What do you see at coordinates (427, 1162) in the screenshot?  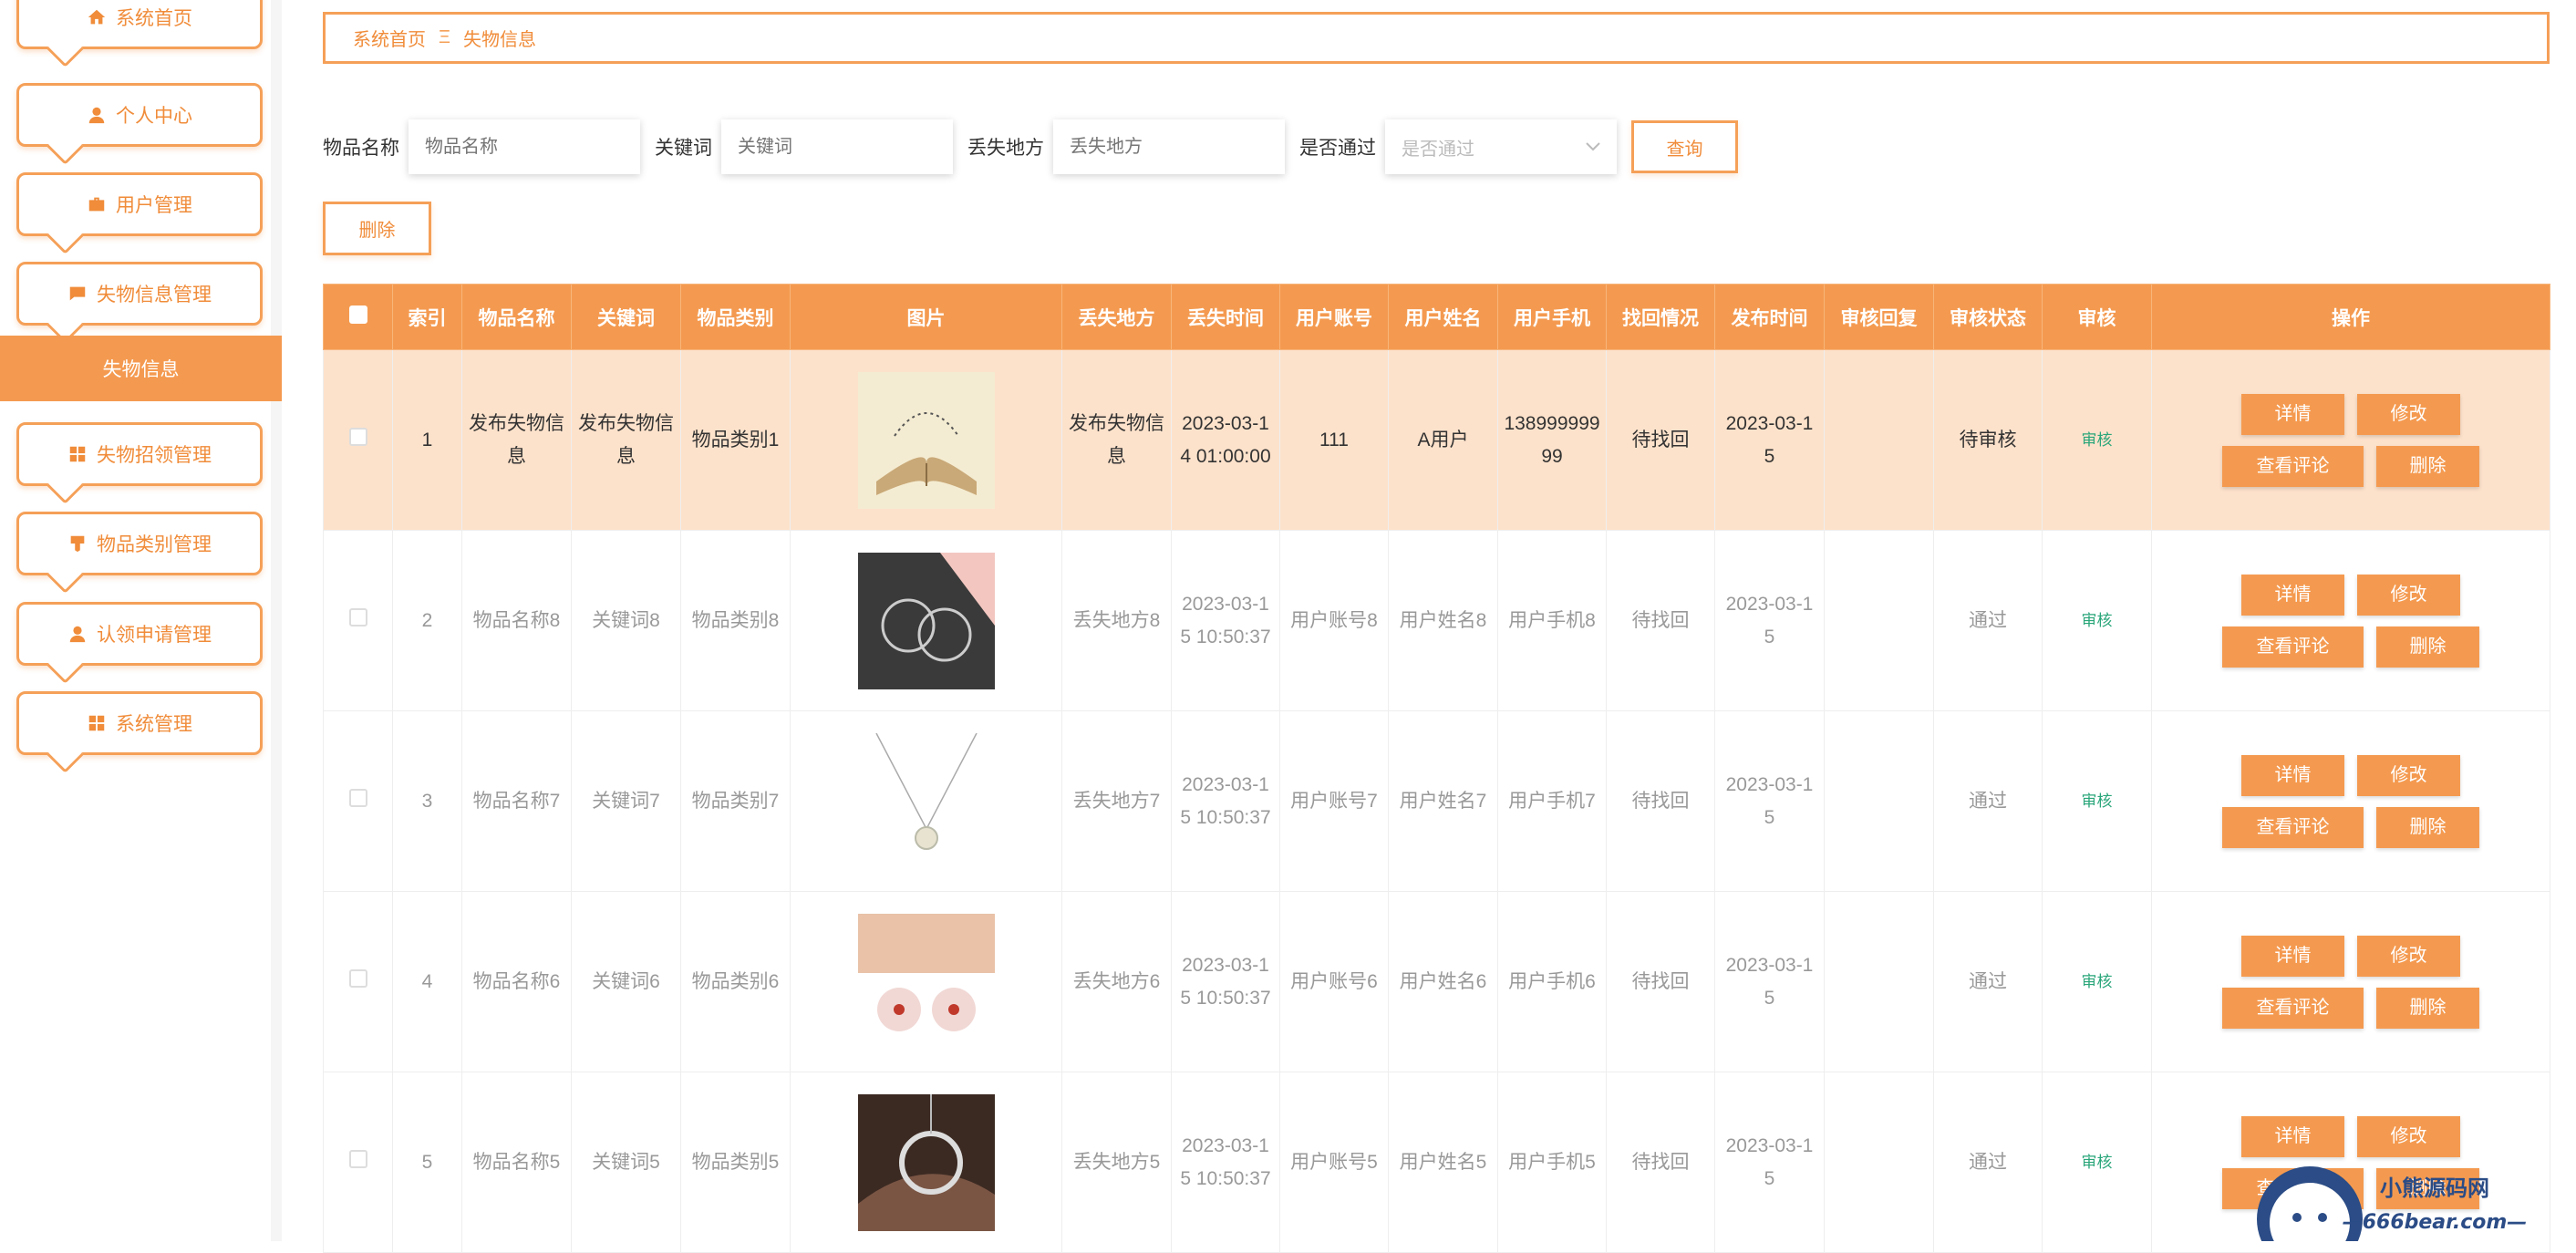 I see `cell-idx: 5` at bounding box center [427, 1162].